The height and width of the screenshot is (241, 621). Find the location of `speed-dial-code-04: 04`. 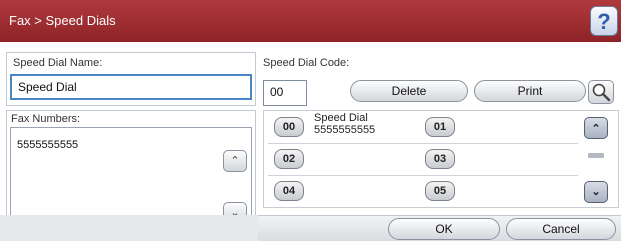

speed-dial-code-04: 04 is located at coordinates (289, 191).